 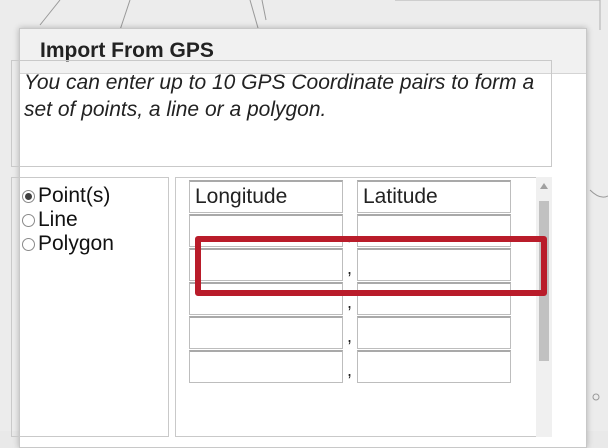 I want to click on coordinate-scrollbar, so click(x=544, y=307).